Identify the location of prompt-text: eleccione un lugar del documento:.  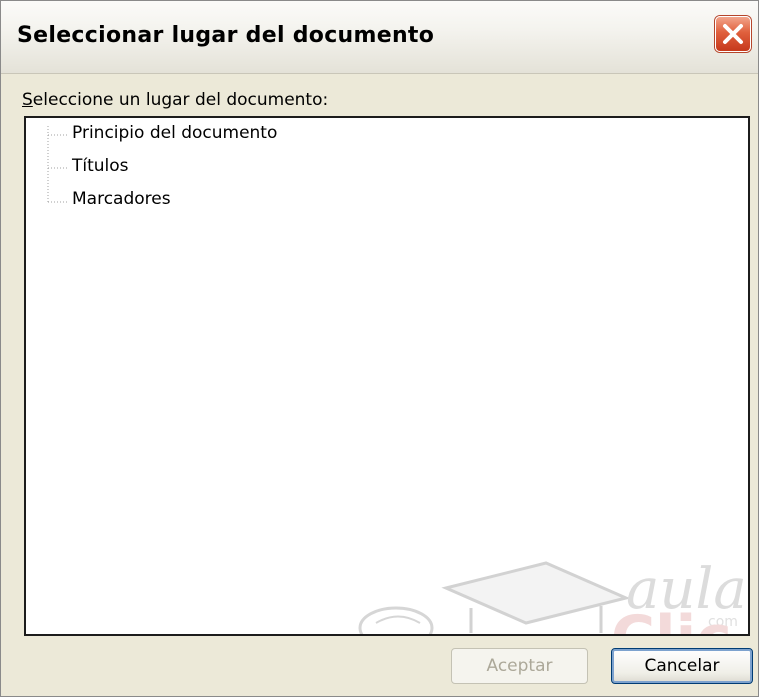
(180, 100).